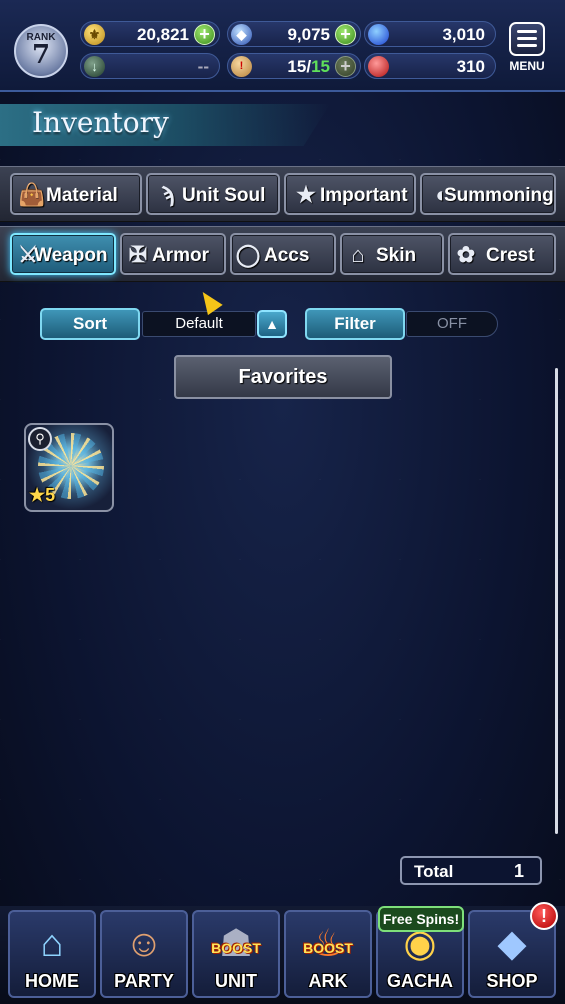 The height and width of the screenshot is (1004, 565). Describe the element at coordinates (345, 66) in the screenshot. I see `add-stamina-button: +` at that location.